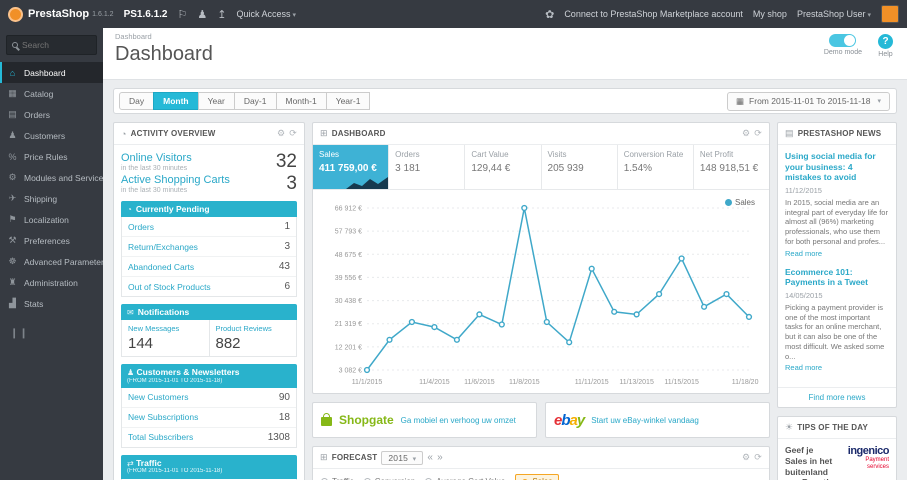 This screenshot has height=480, width=907. I want to click on tips-panel-title: Tips of the day, so click(832, 428).